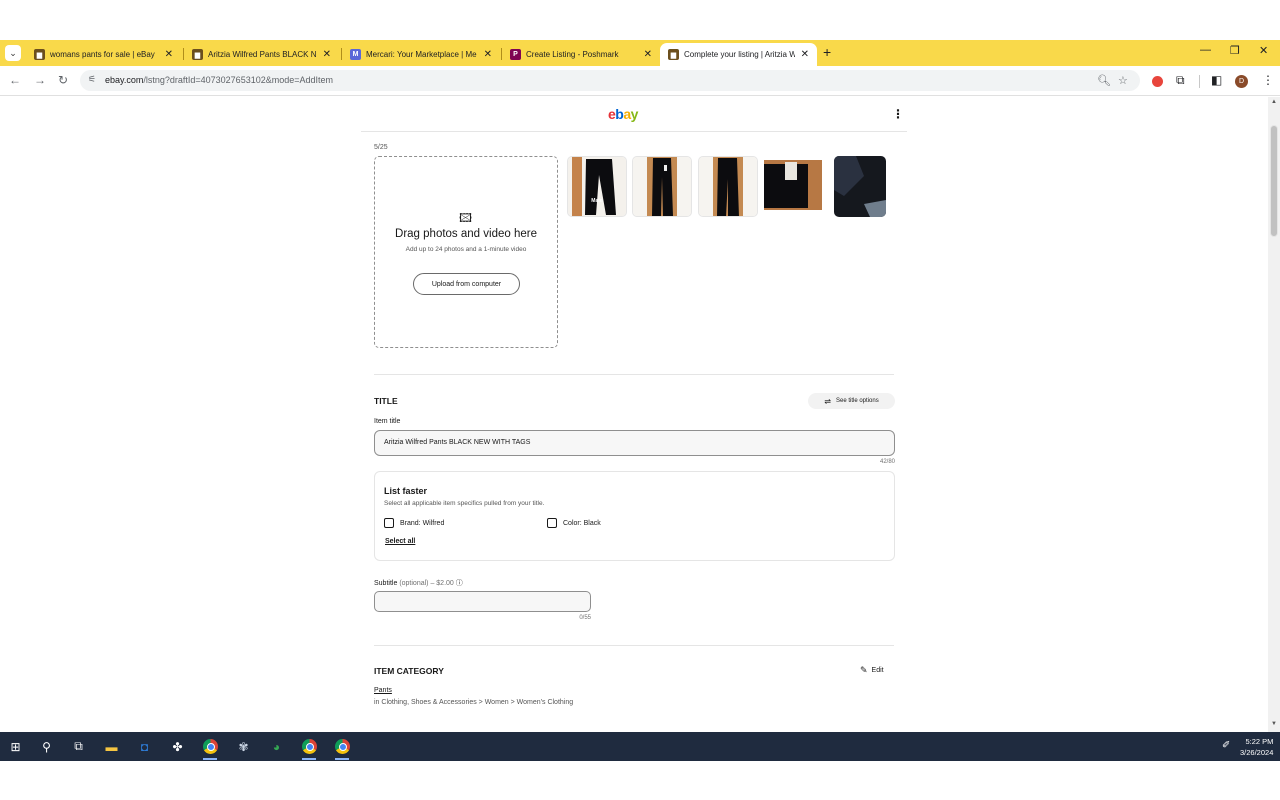 The width and height of the screenshot is (1280, 800). Describe the element at coordinates (1104, 80) in the screenshot. I see `zoom-icon: 🔍︎` at that location.